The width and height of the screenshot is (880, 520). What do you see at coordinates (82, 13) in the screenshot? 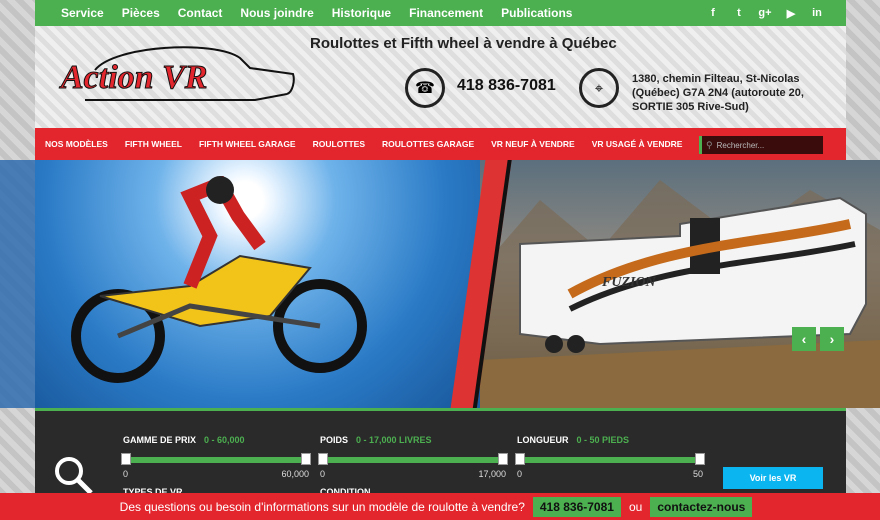
I see `nav-link-service: Service` at bounding box center [82, 13].